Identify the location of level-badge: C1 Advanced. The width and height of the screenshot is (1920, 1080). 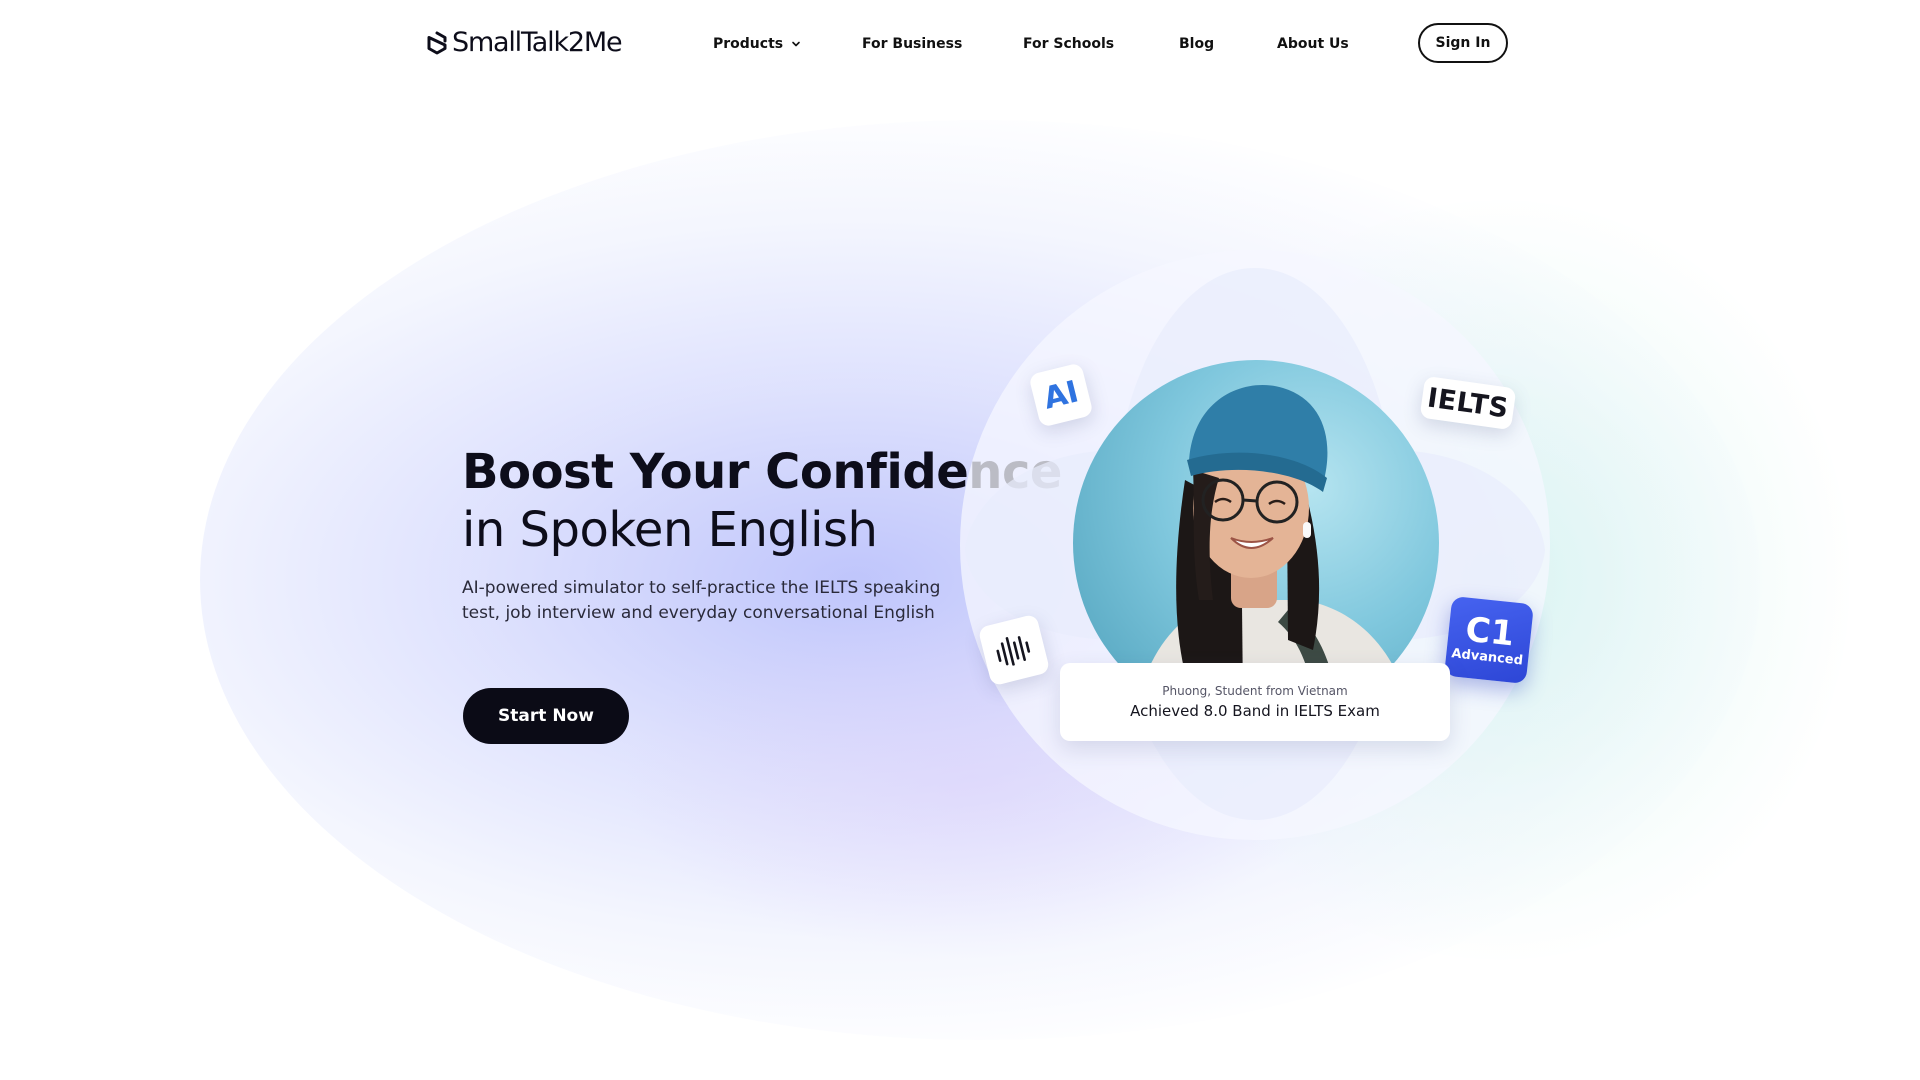
(1489, 640).